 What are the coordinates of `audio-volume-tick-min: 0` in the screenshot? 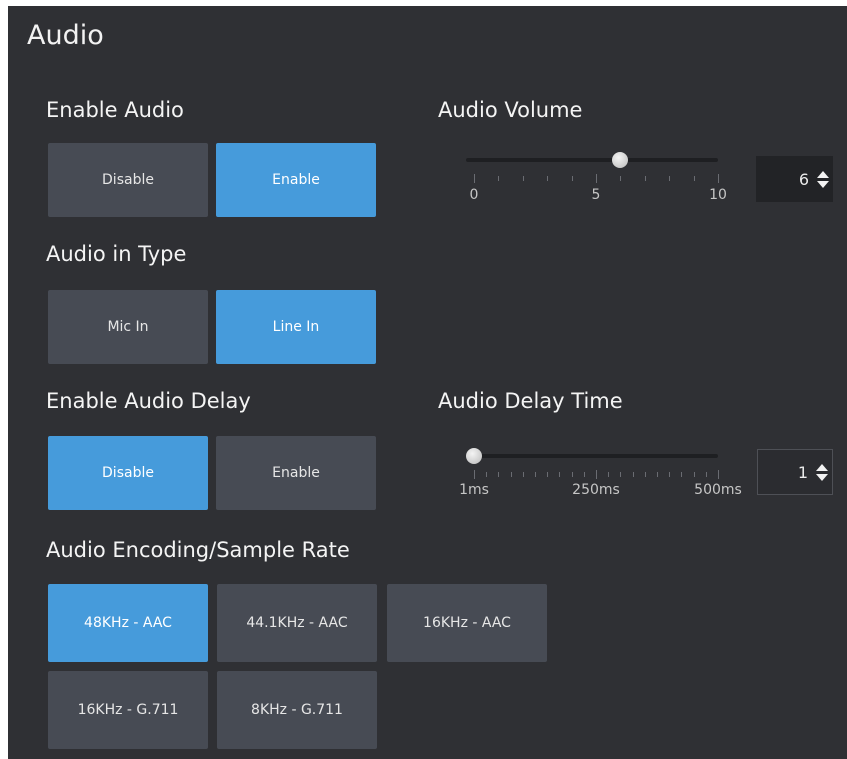 It's located at (474, 195).